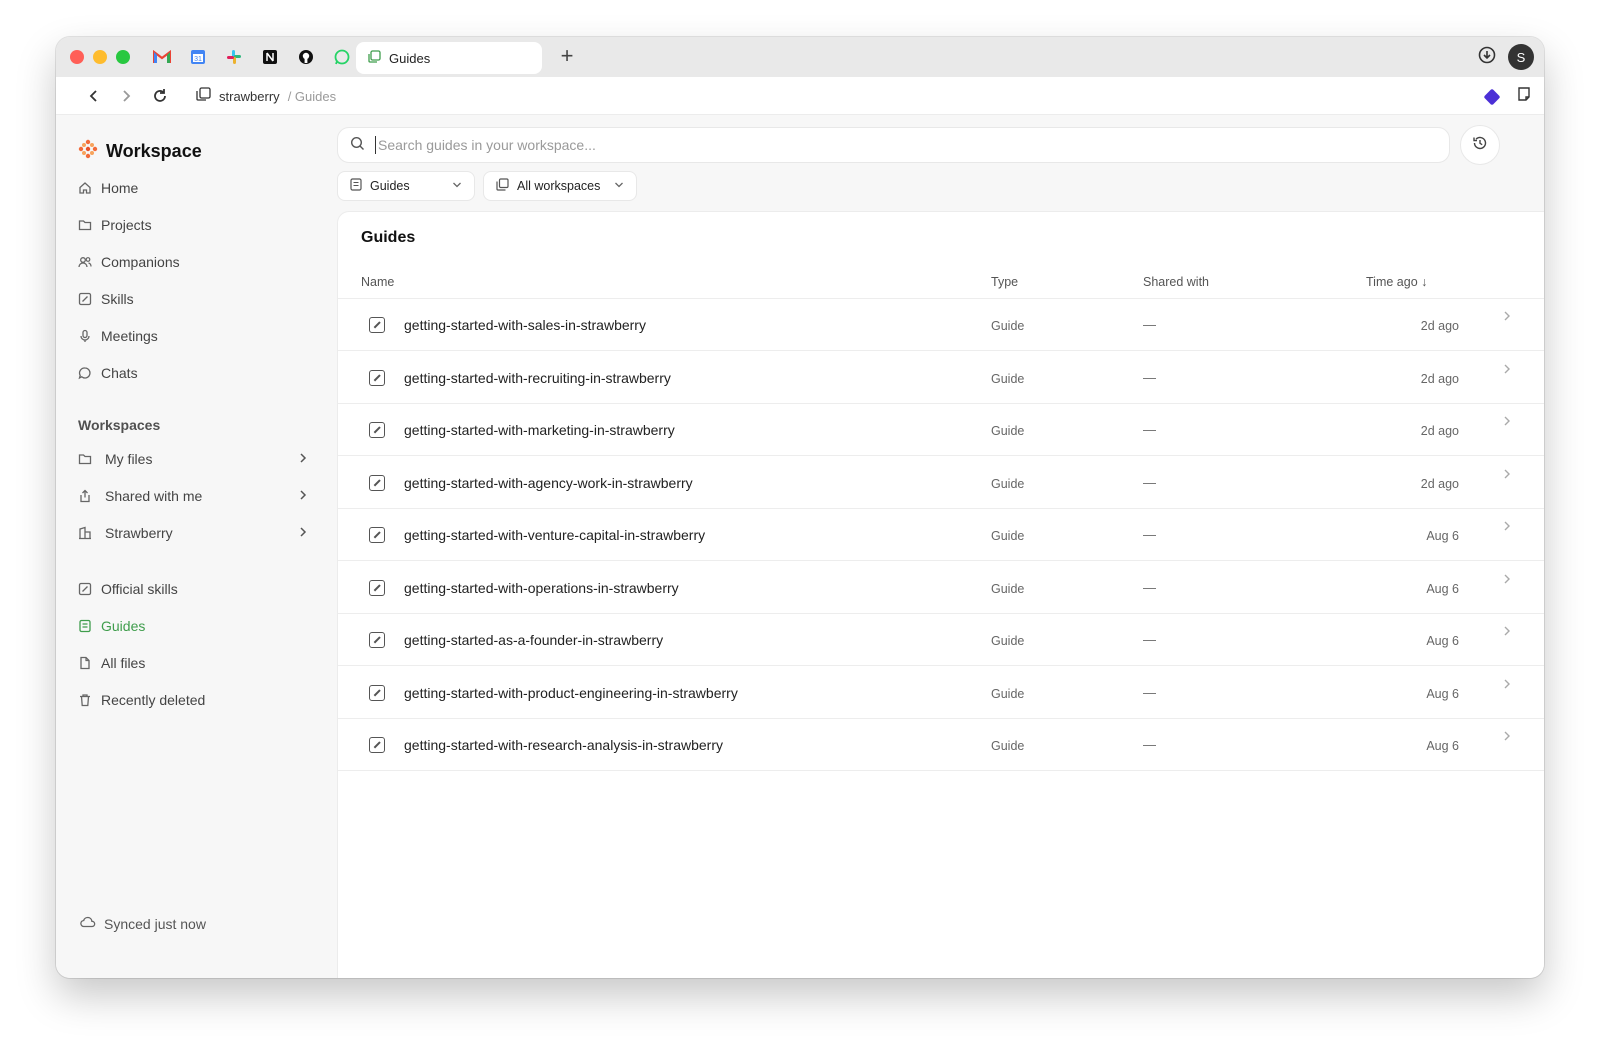 The width and height of the screenshot is (1600, 1051). What do you see at coordinates (111, 663) in the screenshot?
I see `sidebar-item-all-files: All files` at bounding box center [111, 663].